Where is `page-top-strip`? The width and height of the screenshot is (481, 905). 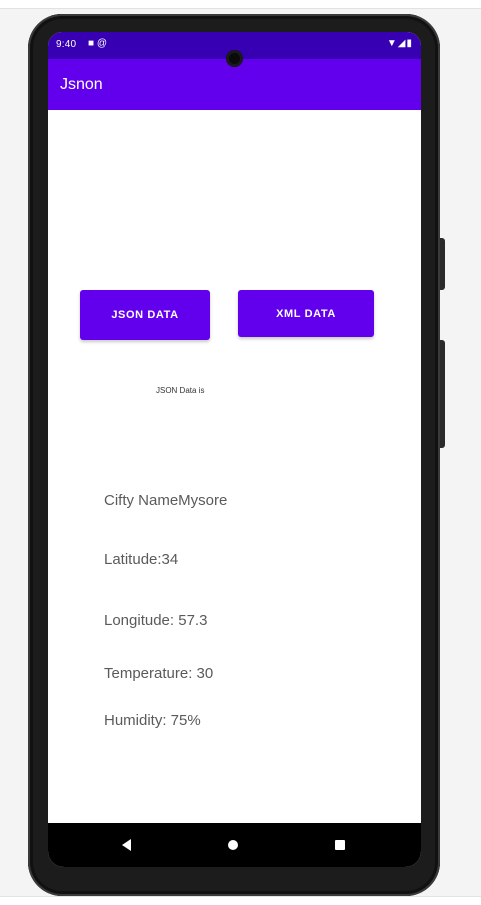 page-top-strip is located at coordinates (240, 4).